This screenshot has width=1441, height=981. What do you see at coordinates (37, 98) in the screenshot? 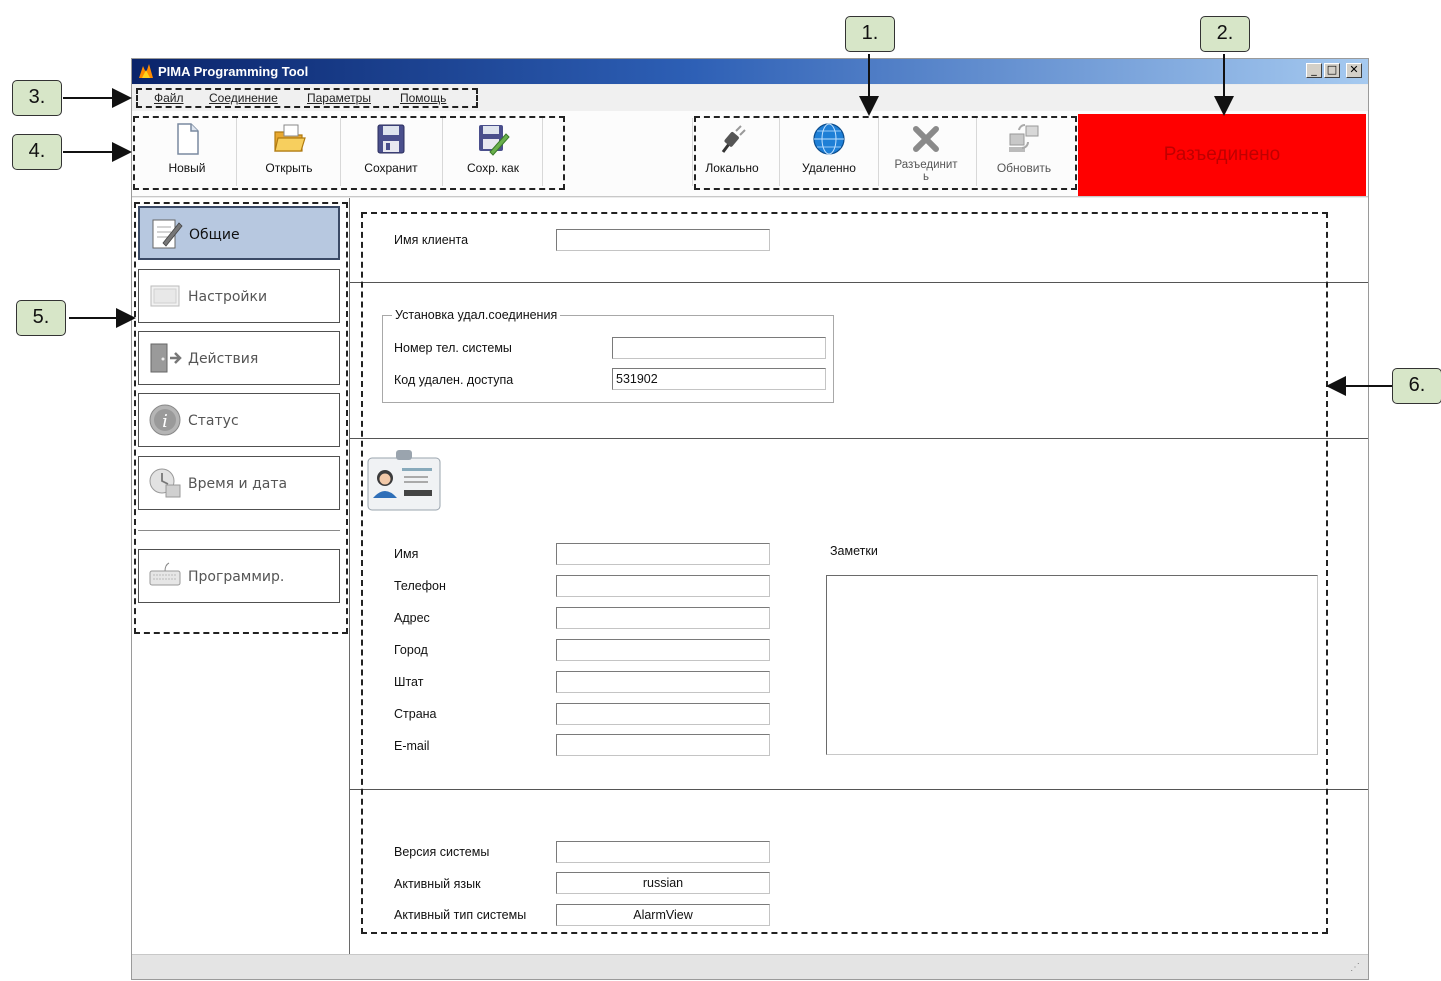
I see `callout-3: 3.` at bounding box center [37, 98].